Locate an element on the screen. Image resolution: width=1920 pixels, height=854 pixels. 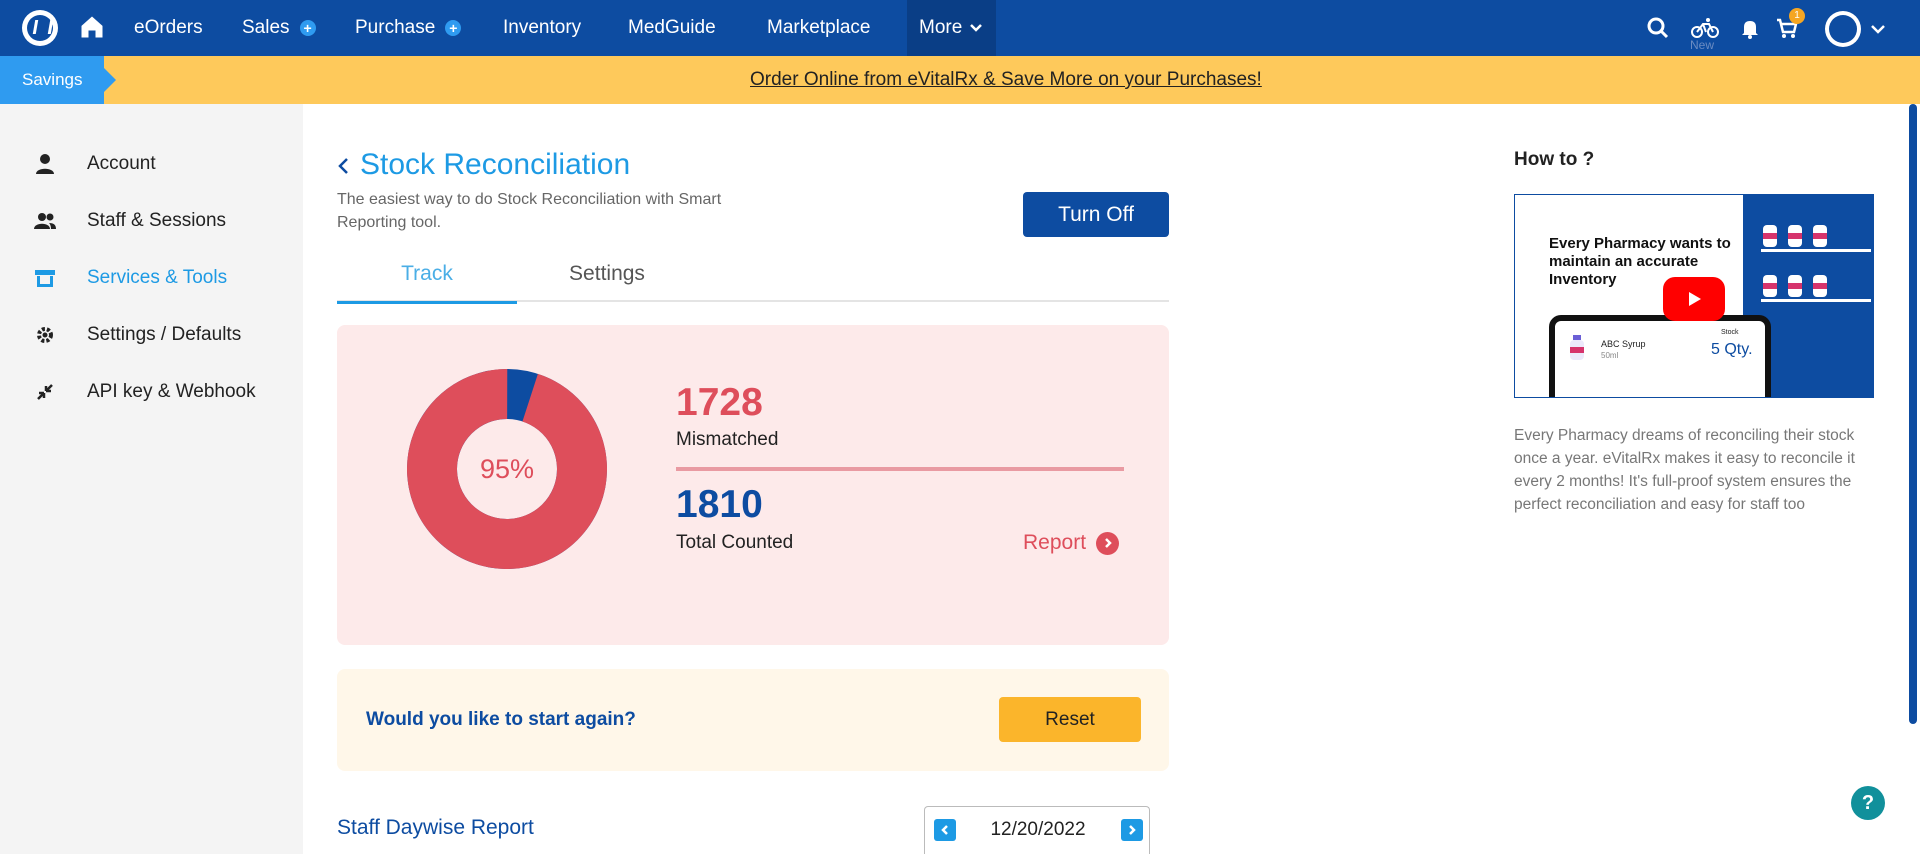
video-qty-label: Qty. is located at coordinates (1738, 349).